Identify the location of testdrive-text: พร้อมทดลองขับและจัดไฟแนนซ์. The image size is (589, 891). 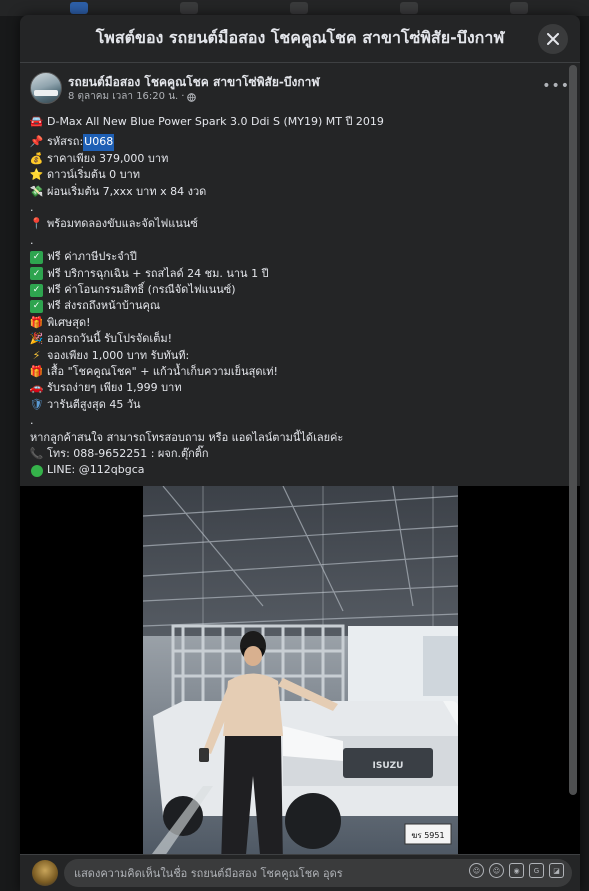
(122, 224).